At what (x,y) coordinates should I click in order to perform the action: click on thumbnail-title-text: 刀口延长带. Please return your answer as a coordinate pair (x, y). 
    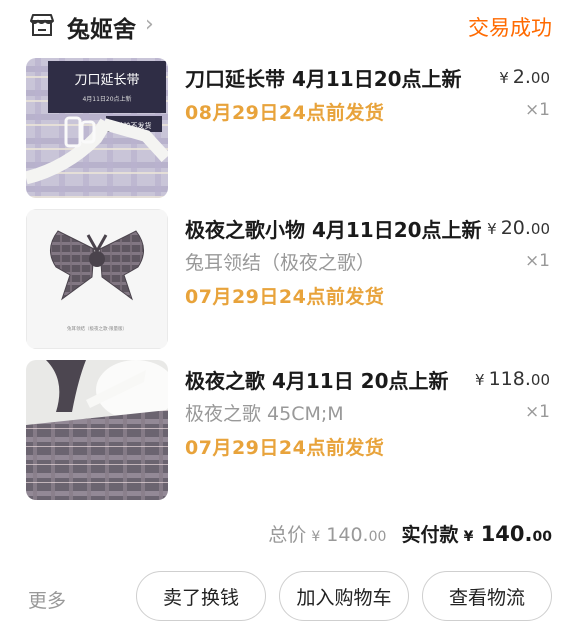
    Looking at the image, I should click on (106, 80).